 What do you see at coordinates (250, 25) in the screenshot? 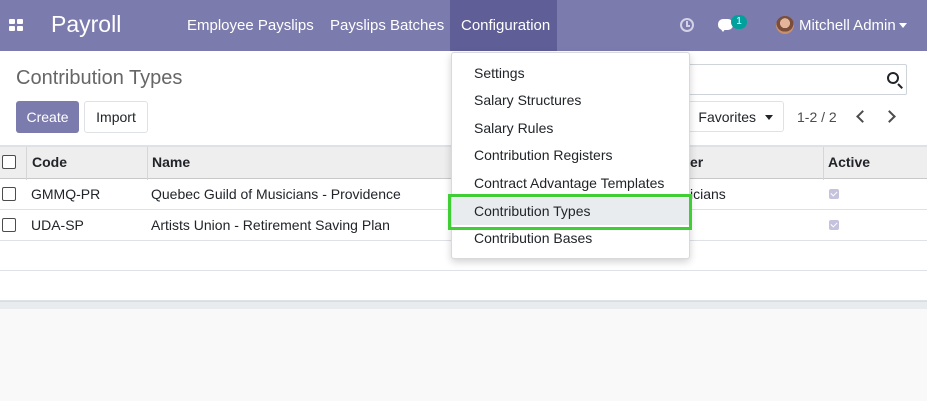
I see `menu-employee-payslips: Employee Payslips` at bounding box center [250, 25].